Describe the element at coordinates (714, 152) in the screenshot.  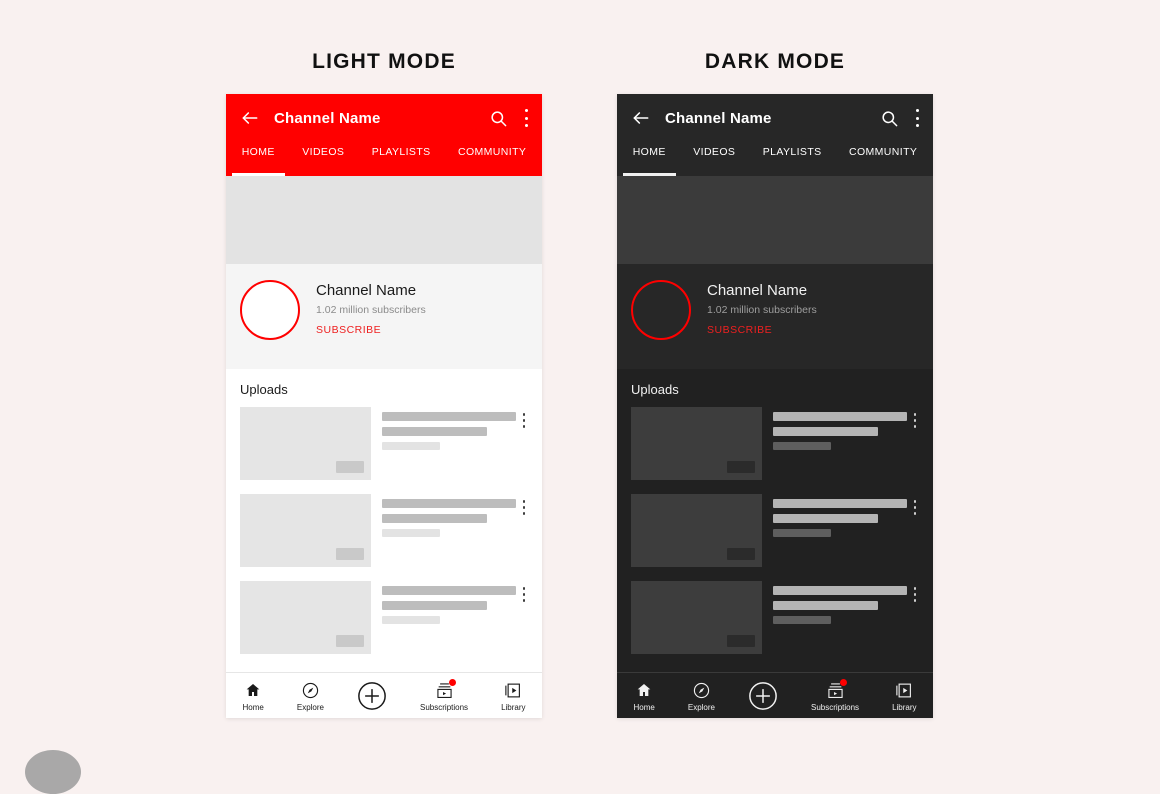
I see `tab-label: VIDEOS` at that location.